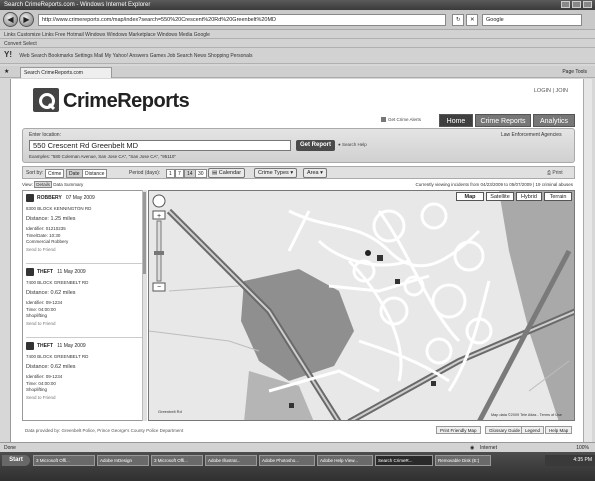 This screenshot has height=481, width=595. Describe the element at coordinates (43, 184) in the screenshot. I see `view-details: Details` at that location.